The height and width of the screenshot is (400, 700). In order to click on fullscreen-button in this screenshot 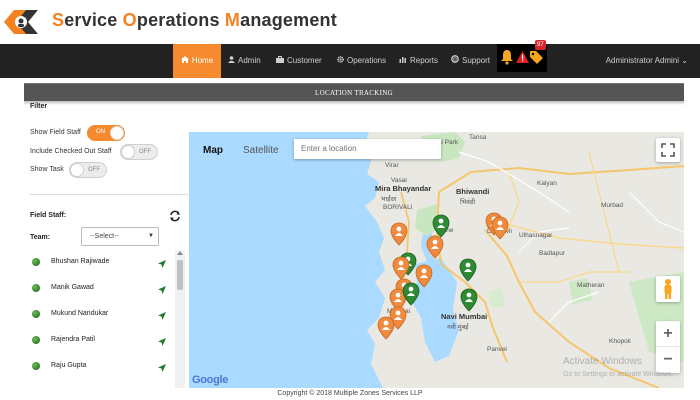, I will do `click(668, 150)`.